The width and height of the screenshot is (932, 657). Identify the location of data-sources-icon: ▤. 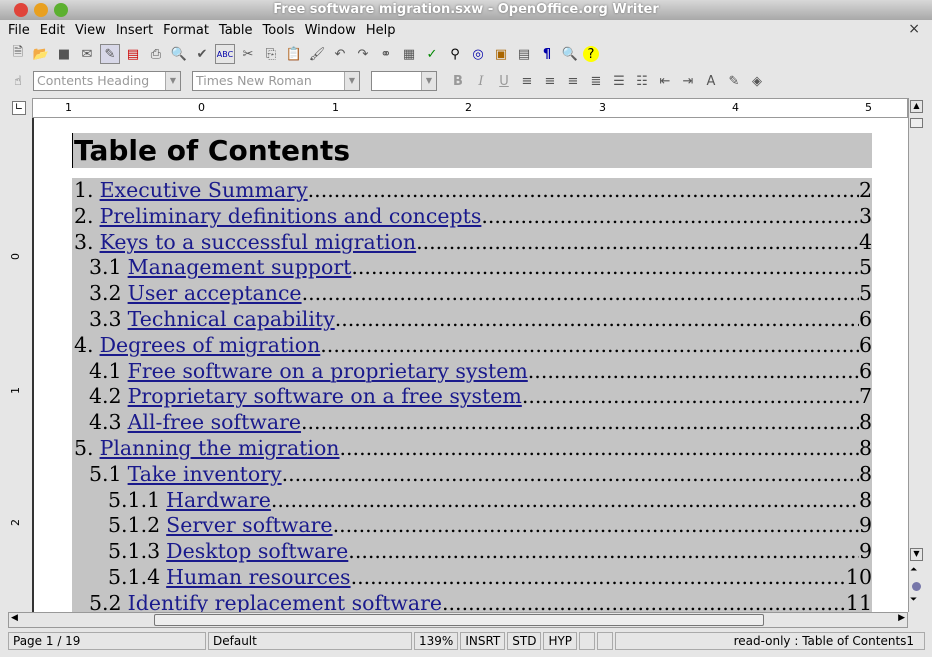
(524, 54).